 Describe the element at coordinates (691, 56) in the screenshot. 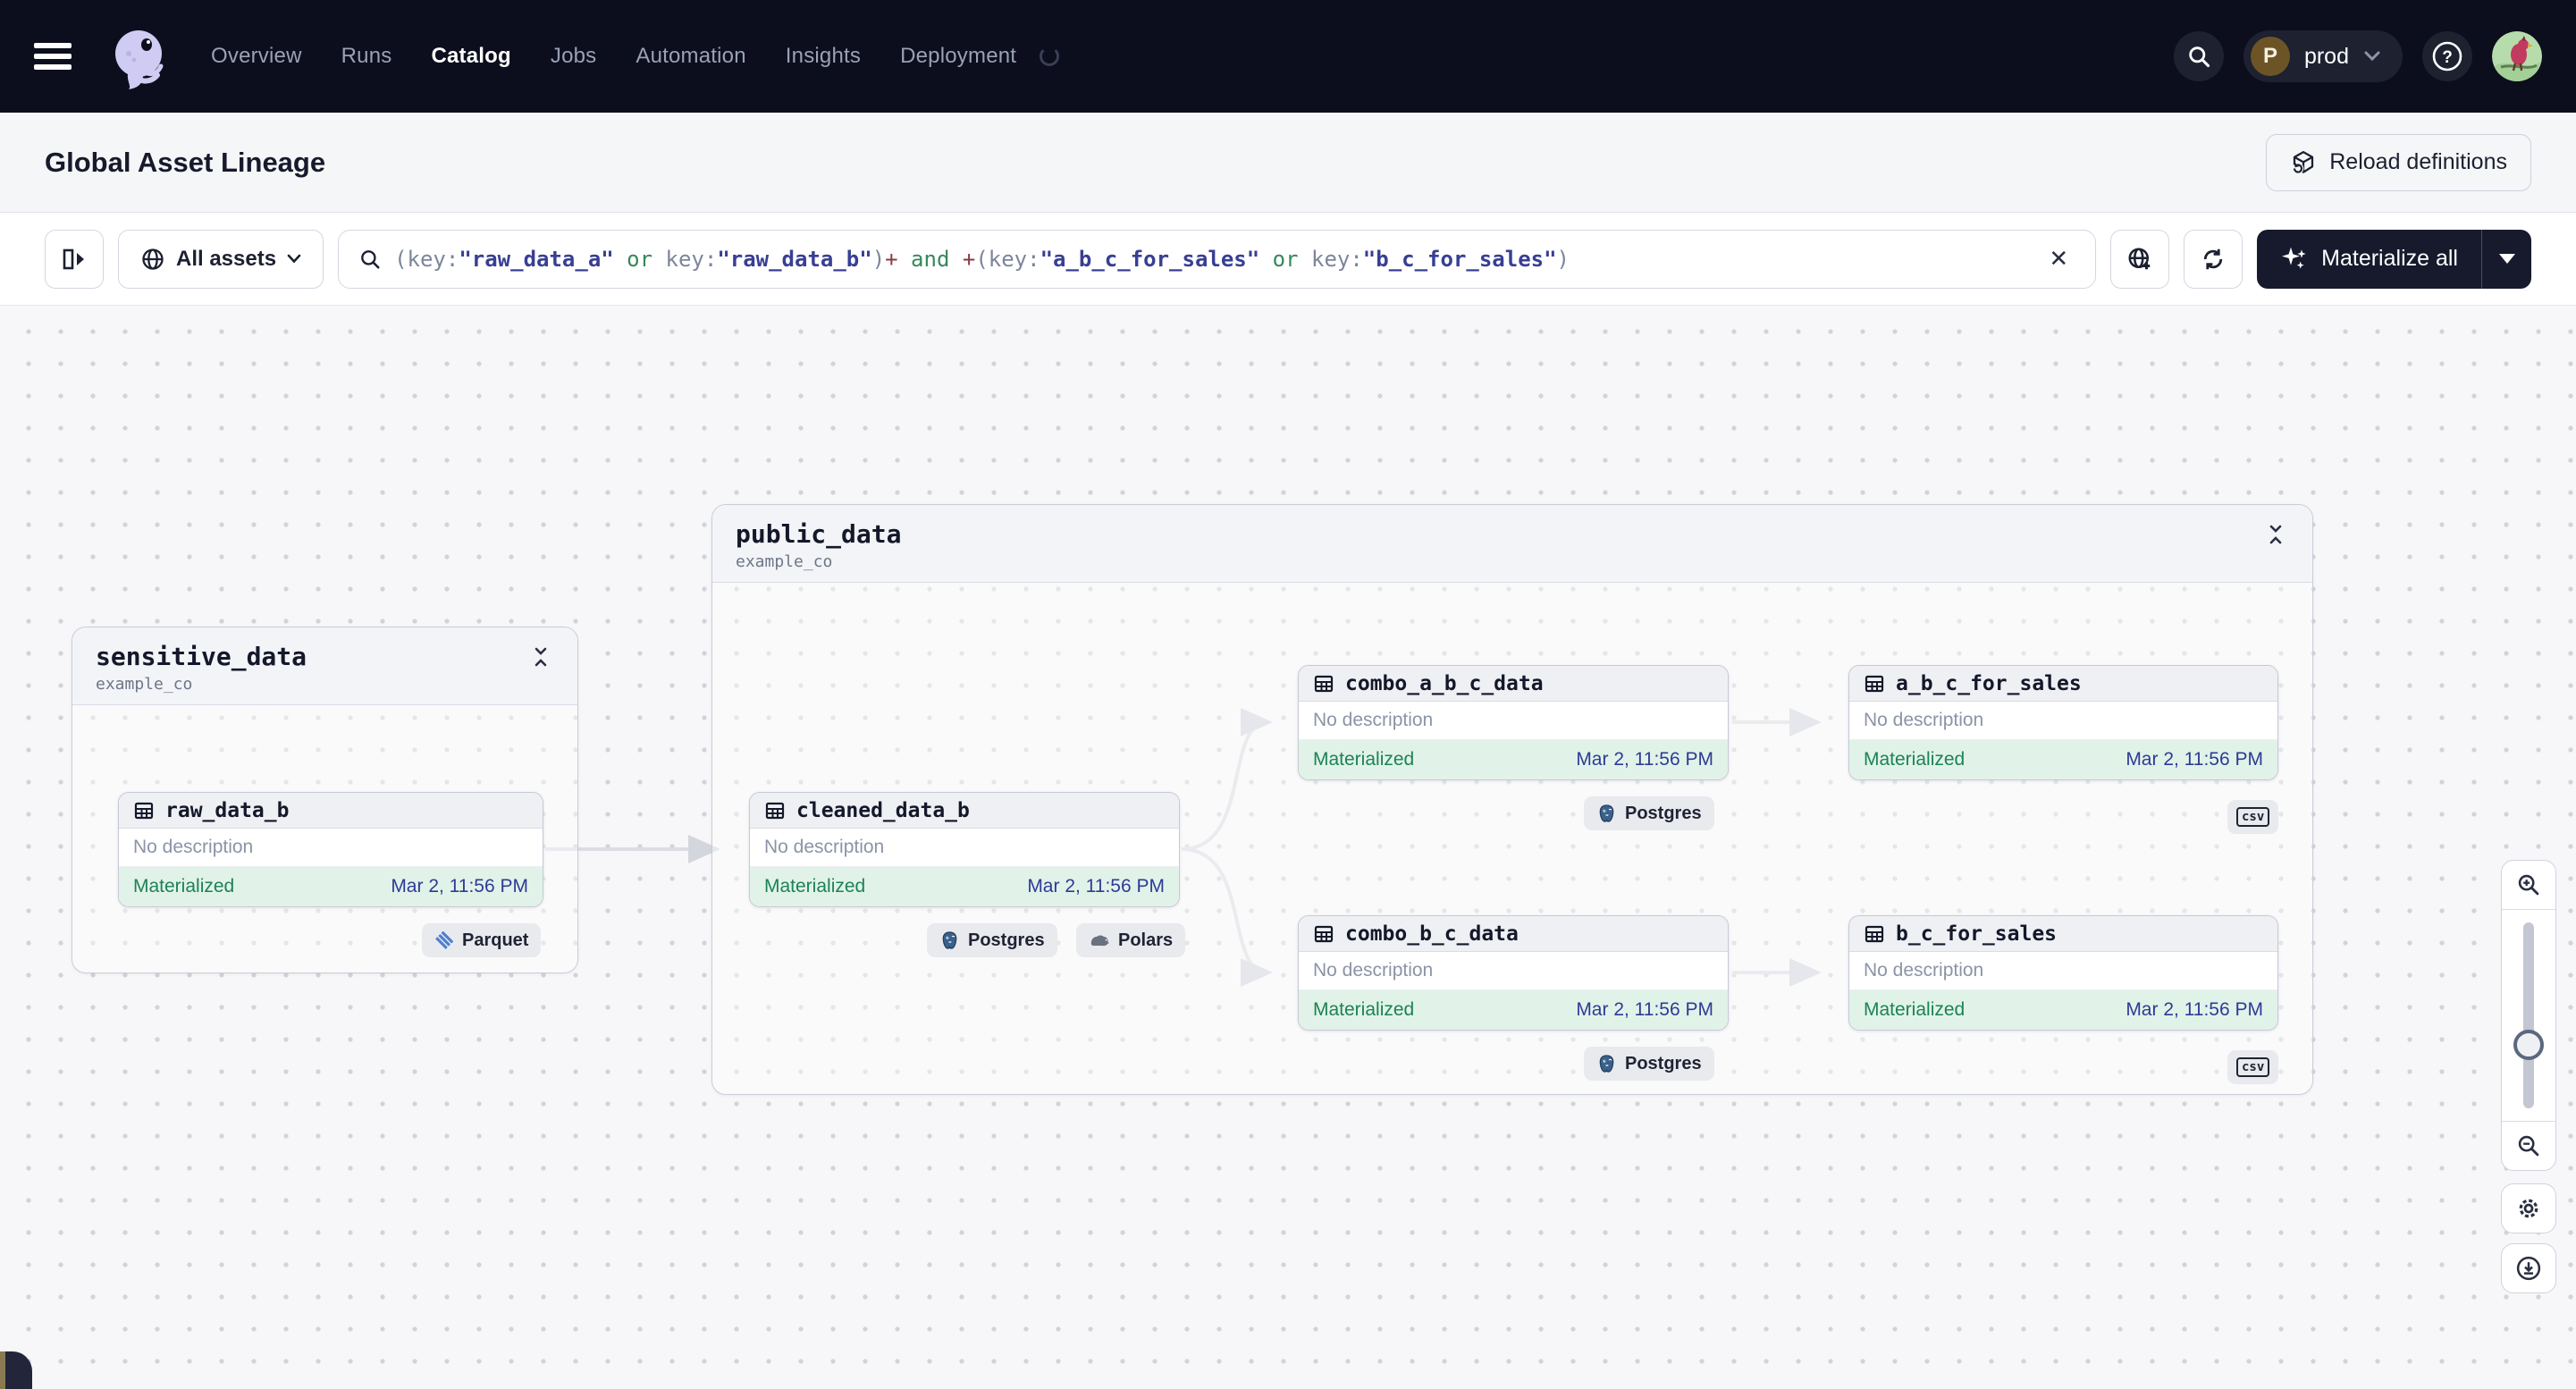

I see `nav-item-automation: Automation` at that location.